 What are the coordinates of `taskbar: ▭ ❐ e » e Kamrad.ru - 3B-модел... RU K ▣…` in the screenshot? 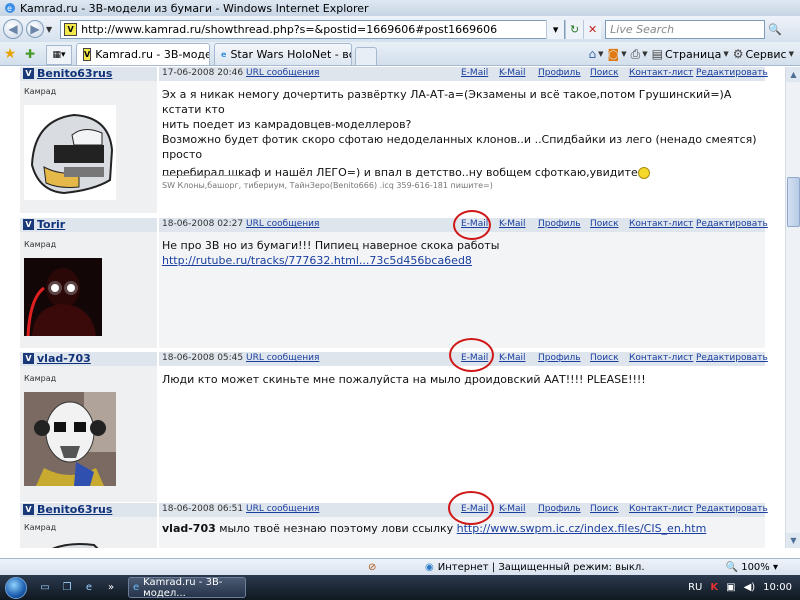 It's located at (400, 587).